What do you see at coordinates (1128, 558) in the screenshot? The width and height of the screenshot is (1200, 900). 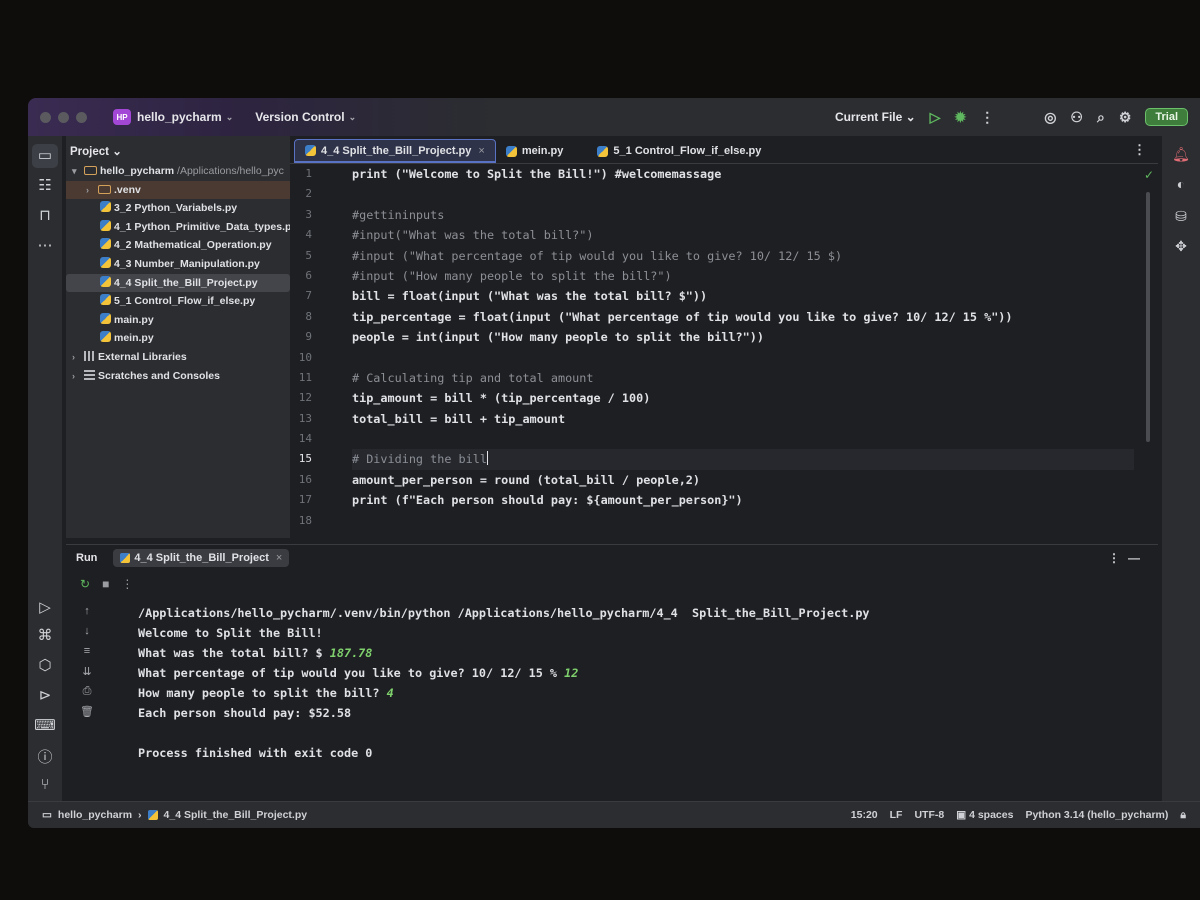 I see `run-panel-options-icon: ⋮—` at bounding box center [1128, 558].